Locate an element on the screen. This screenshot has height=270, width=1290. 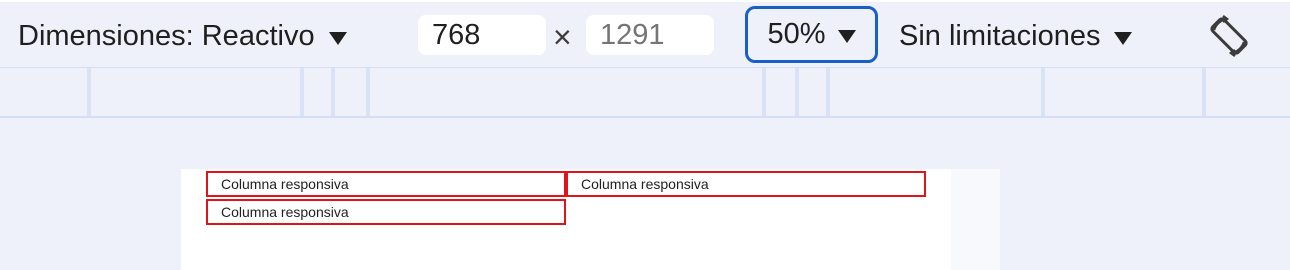
throttling-label: Sin limitaciones is located at coordinates (1000, 35).